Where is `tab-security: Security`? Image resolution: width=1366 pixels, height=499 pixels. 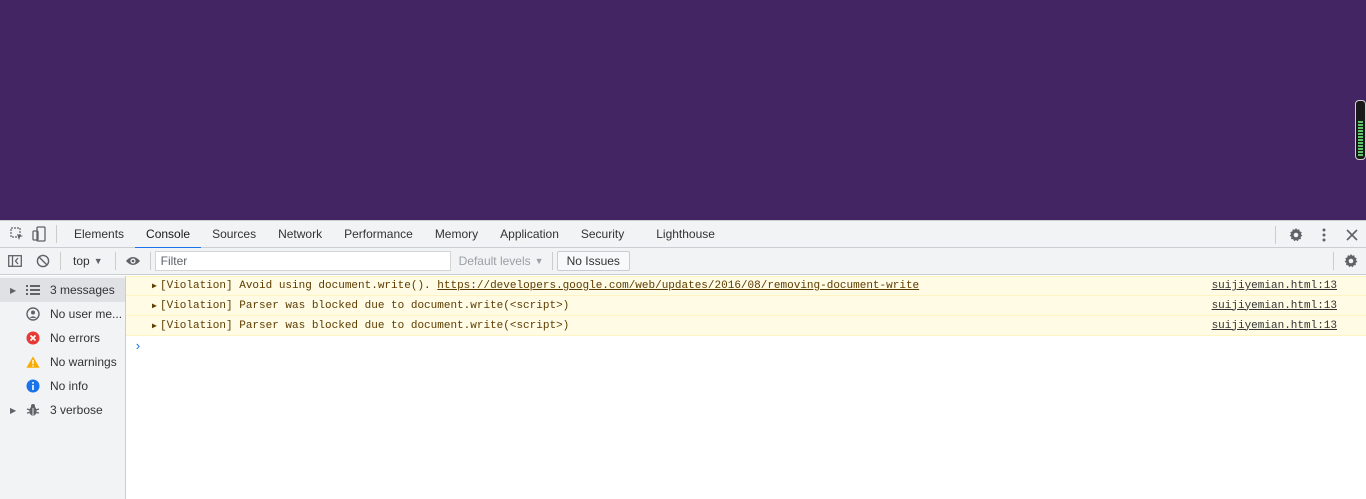 tab-security: Security is located at coordinates (602, 234).